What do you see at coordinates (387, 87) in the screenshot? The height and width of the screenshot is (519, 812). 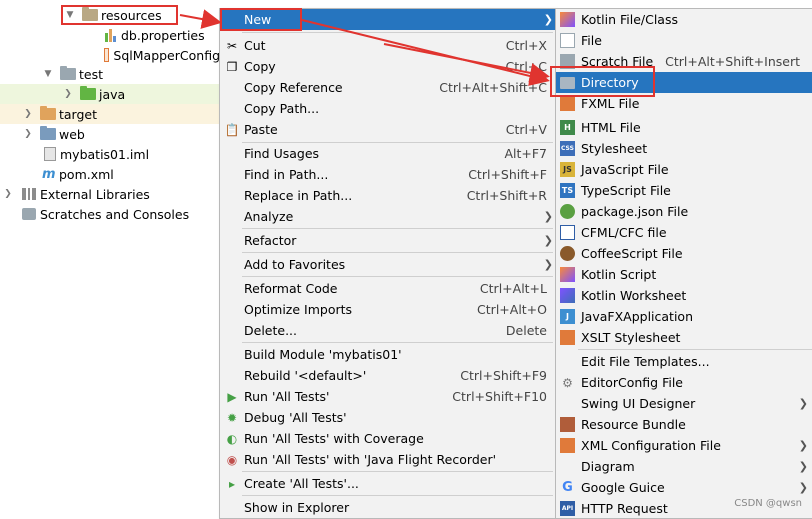 I see `menu-item-copy-reference: Copy Reference Ctrl+Alt+Shift+C` at bounding box center [387, 87].